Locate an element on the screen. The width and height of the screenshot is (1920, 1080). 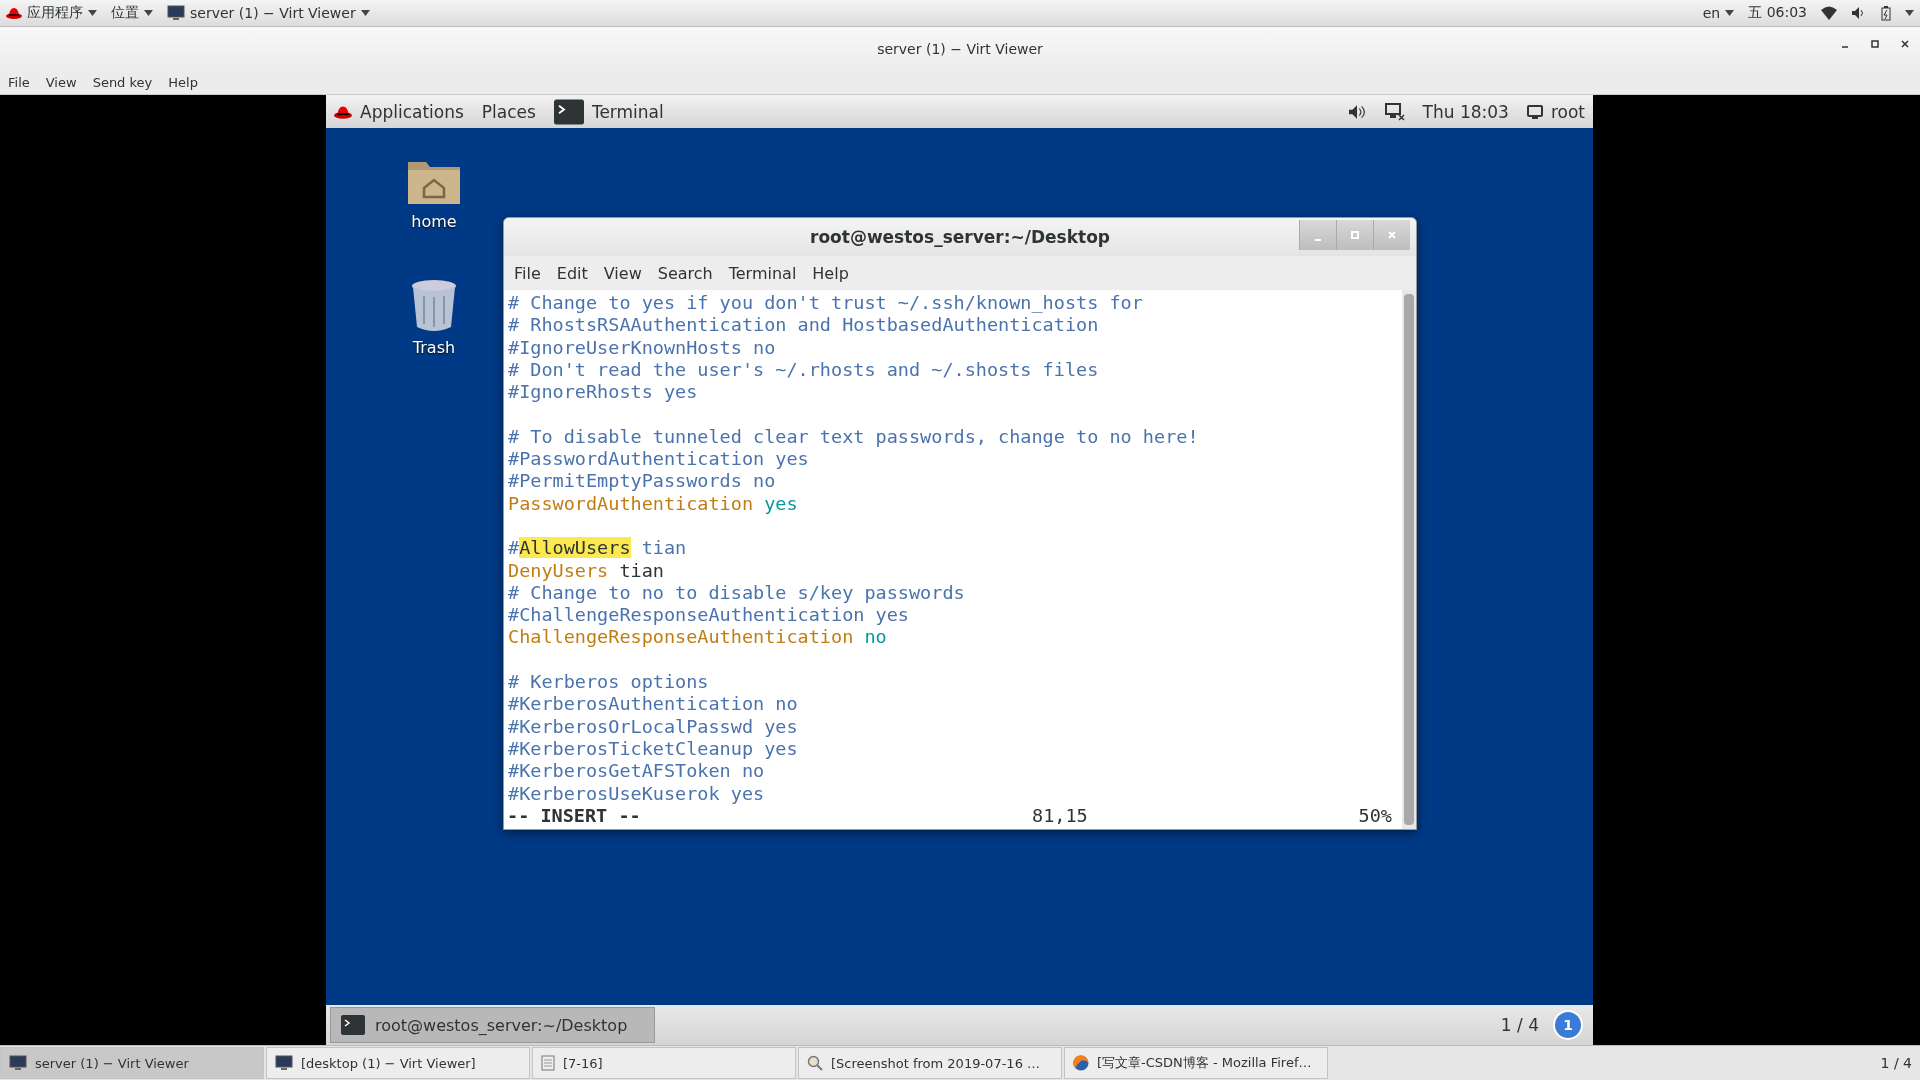
top-menu: 位置 is located at coordinates (132, 13).